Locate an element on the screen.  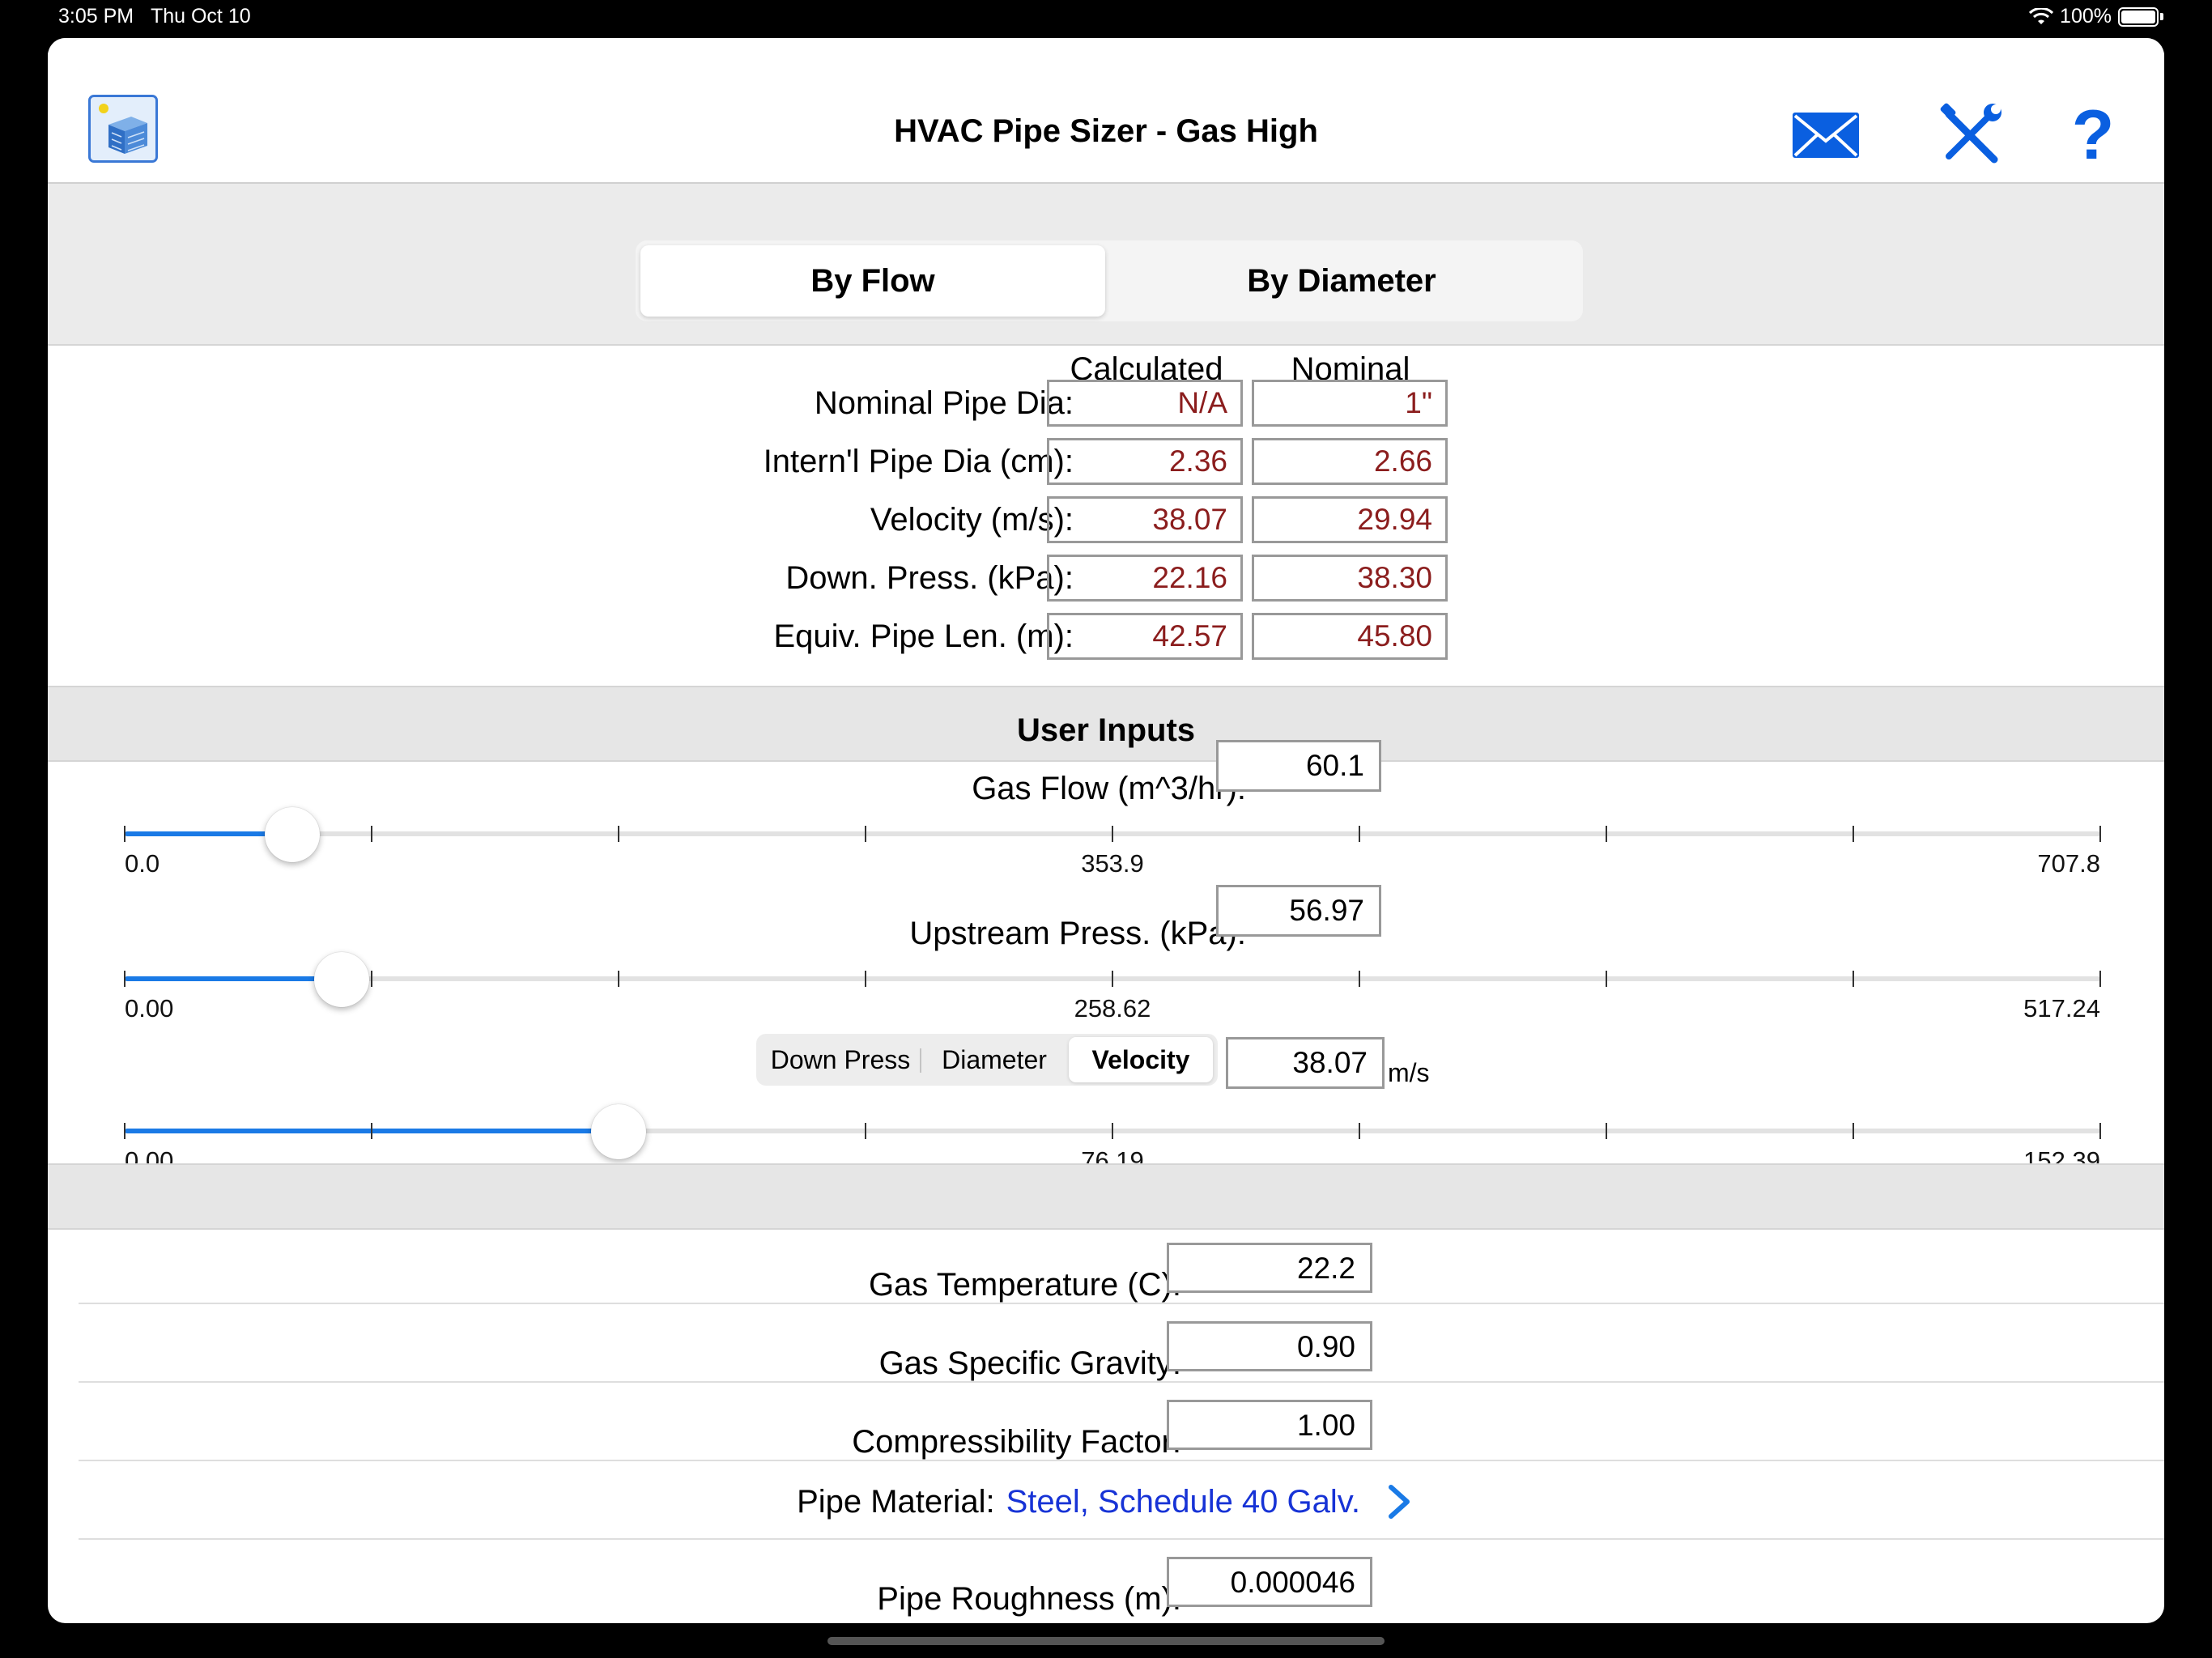
result-calculated: 22.16 is located at coordinates (1145, 578).